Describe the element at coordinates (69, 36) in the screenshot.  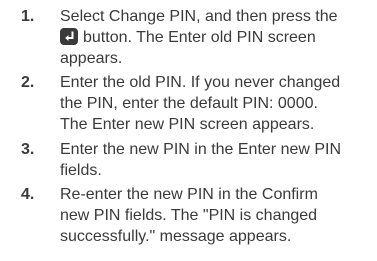
I see `enter-icon` at that location.